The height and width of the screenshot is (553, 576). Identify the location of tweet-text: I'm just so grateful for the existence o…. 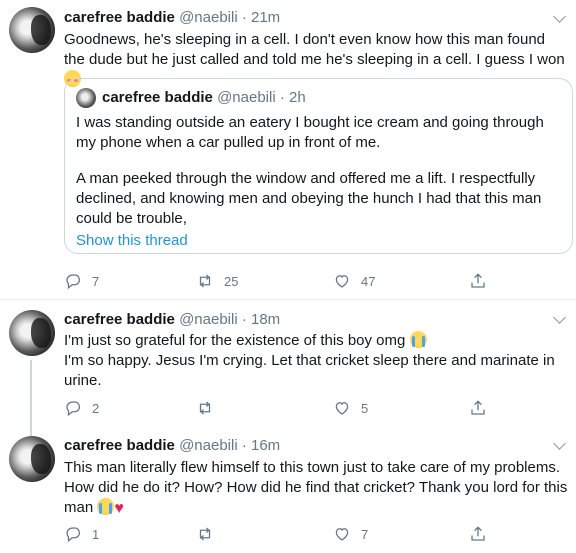
(311, 360).